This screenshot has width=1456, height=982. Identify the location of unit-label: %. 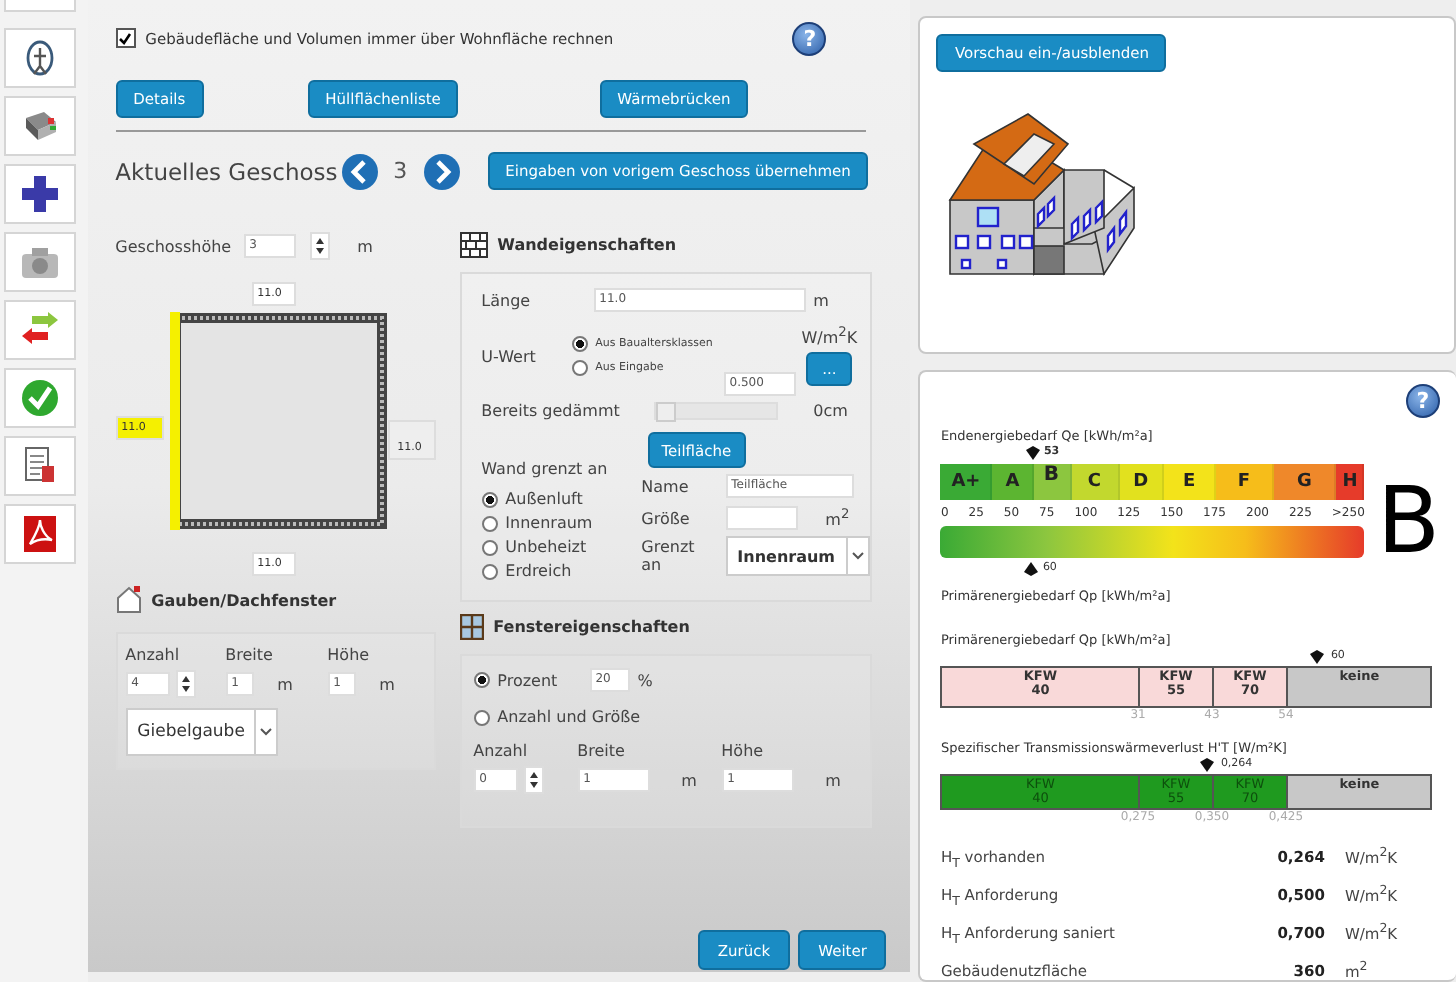
(645, 680).